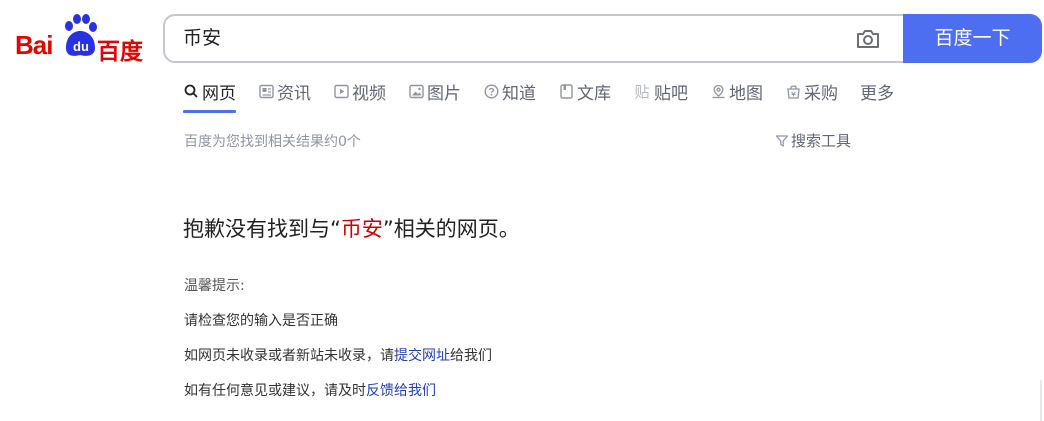  What do you see at coordinates (272, 142) in the screenshot?
I see `result-count: 百度为您找到相关结果约0个` at bounding box center [272, 142].